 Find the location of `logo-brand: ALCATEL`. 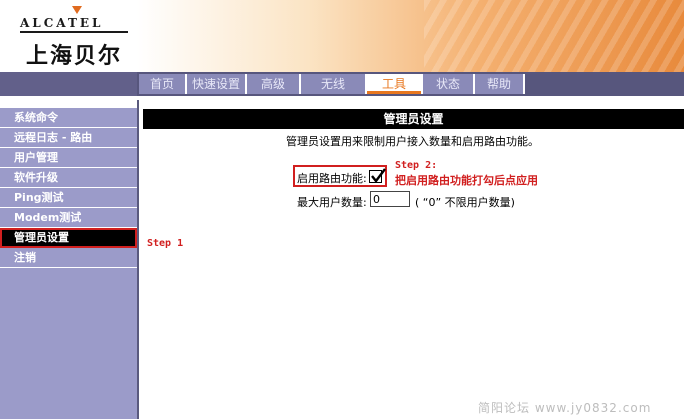

logo-brand: ALCATEL is located at coordinates (62, 23).